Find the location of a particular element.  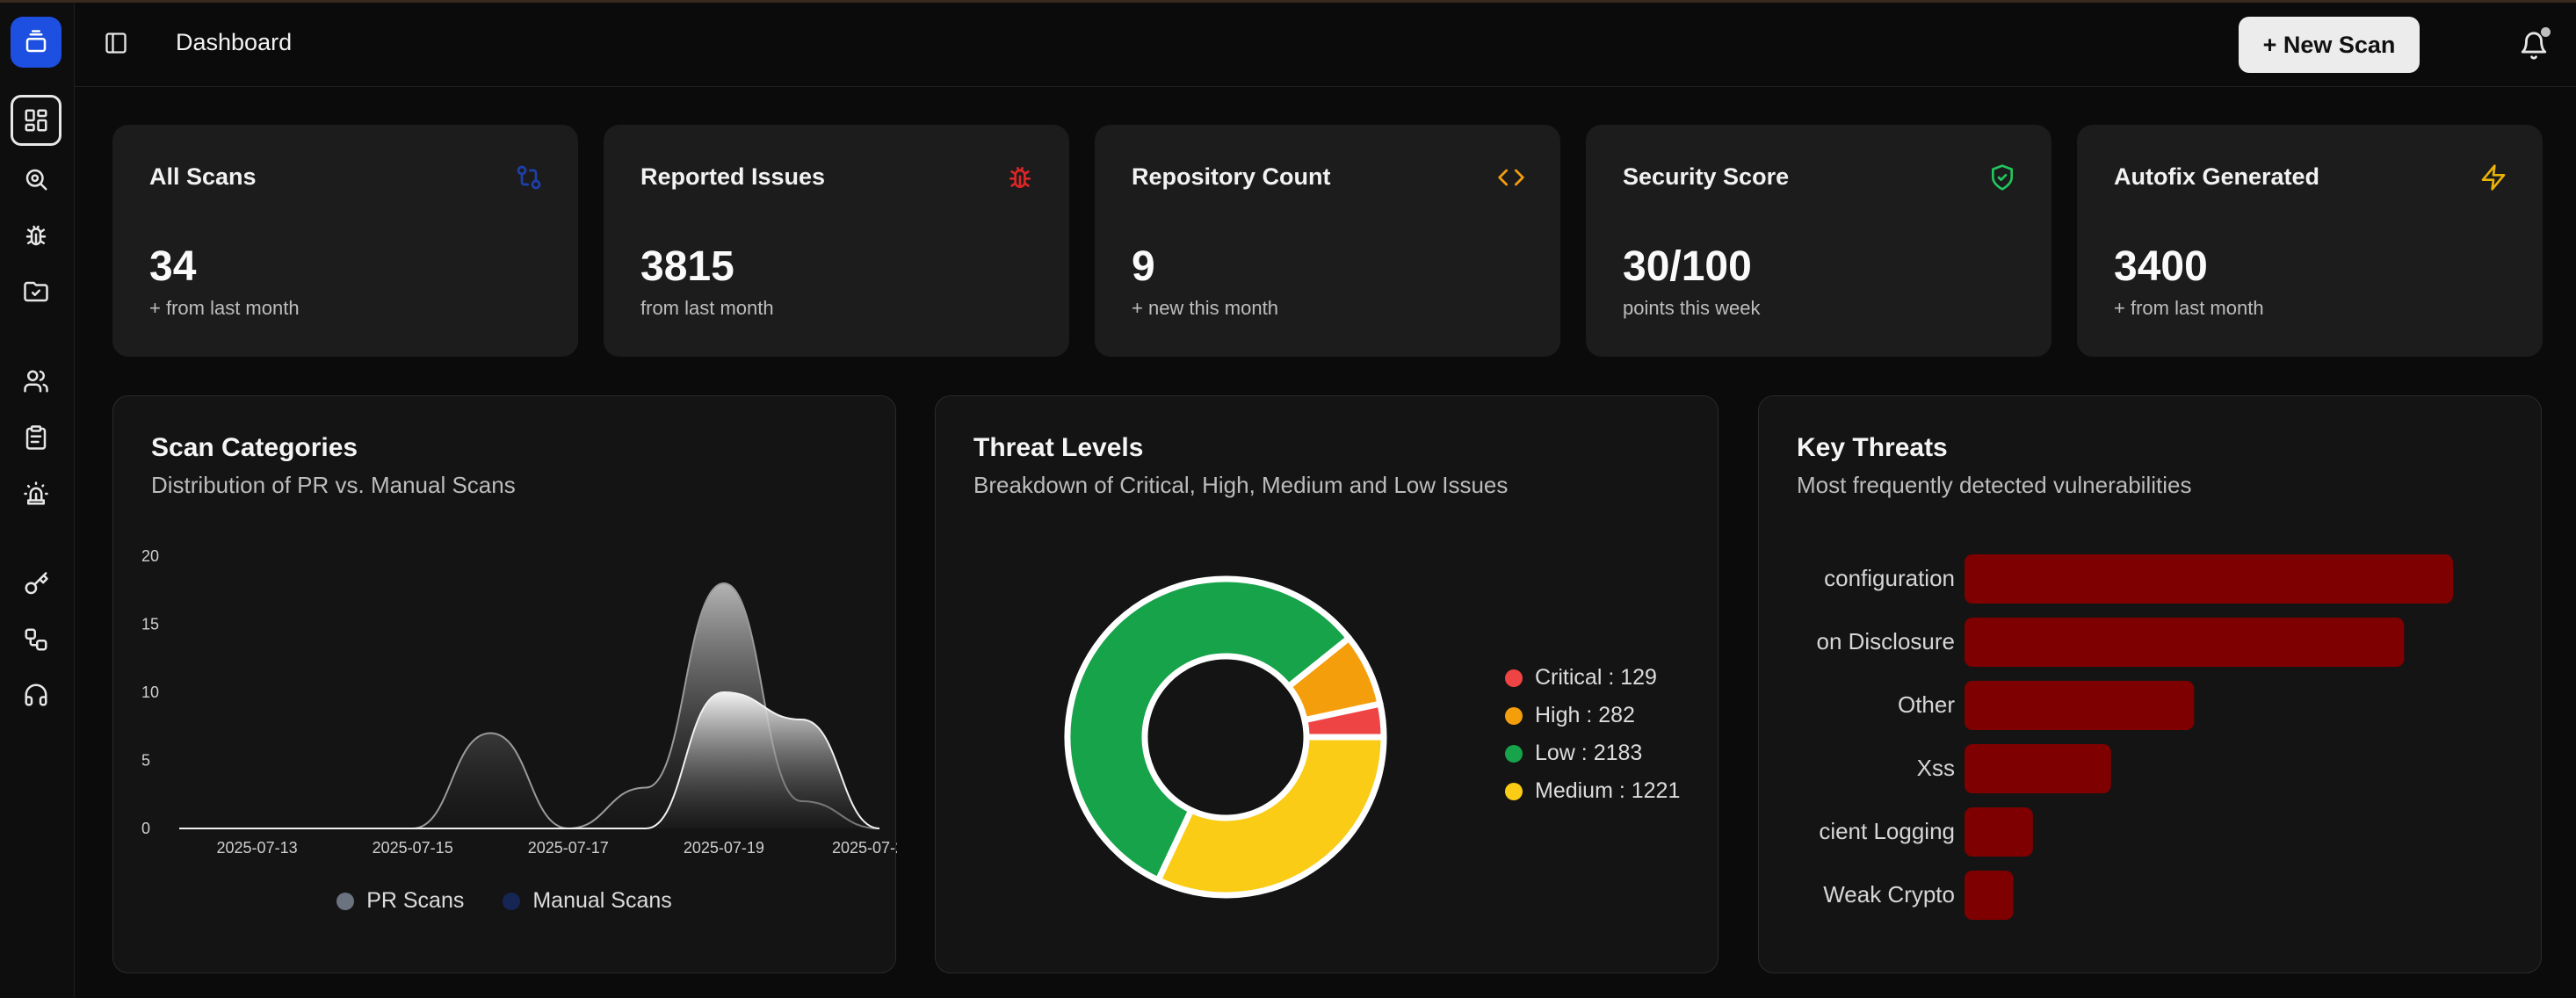

legend-item: Medium : 1221 is located at coordinates (1592, 791).